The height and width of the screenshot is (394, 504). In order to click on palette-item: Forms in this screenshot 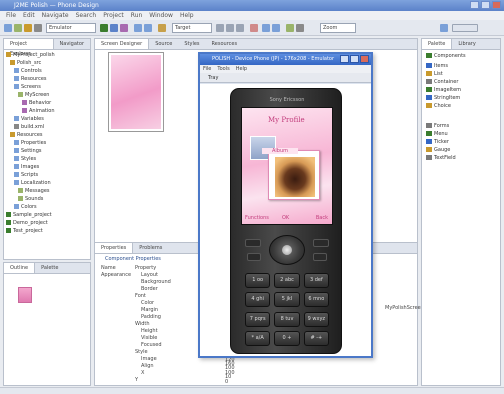, I will do `click(437, 126)`.